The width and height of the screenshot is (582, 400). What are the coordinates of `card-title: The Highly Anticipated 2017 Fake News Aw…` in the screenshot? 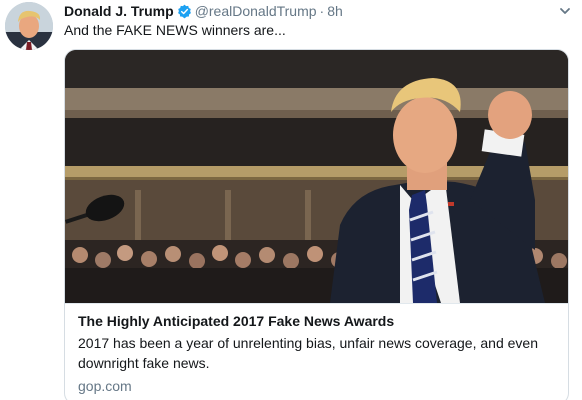 It's located at (316, 321).